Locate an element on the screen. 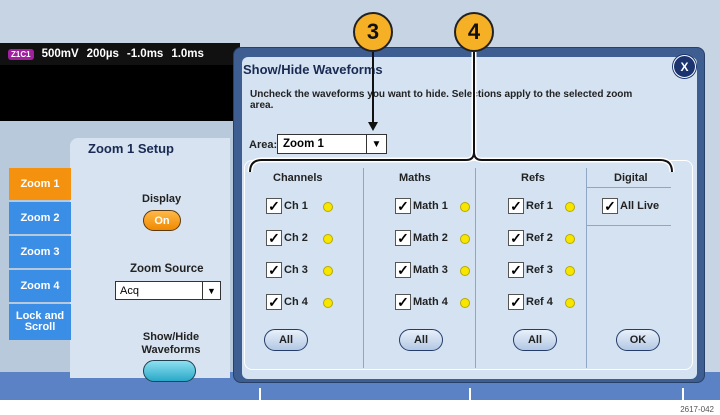 The image size is (720, 415). refs-heading: Refs is located at coordinates (533, 178).